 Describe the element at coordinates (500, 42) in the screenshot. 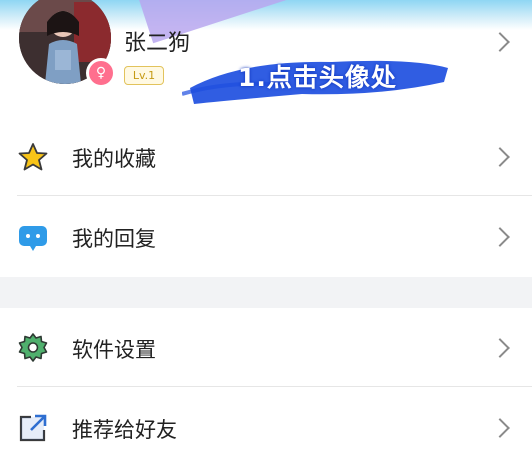

I see `profile-chevron-icon` at that location.